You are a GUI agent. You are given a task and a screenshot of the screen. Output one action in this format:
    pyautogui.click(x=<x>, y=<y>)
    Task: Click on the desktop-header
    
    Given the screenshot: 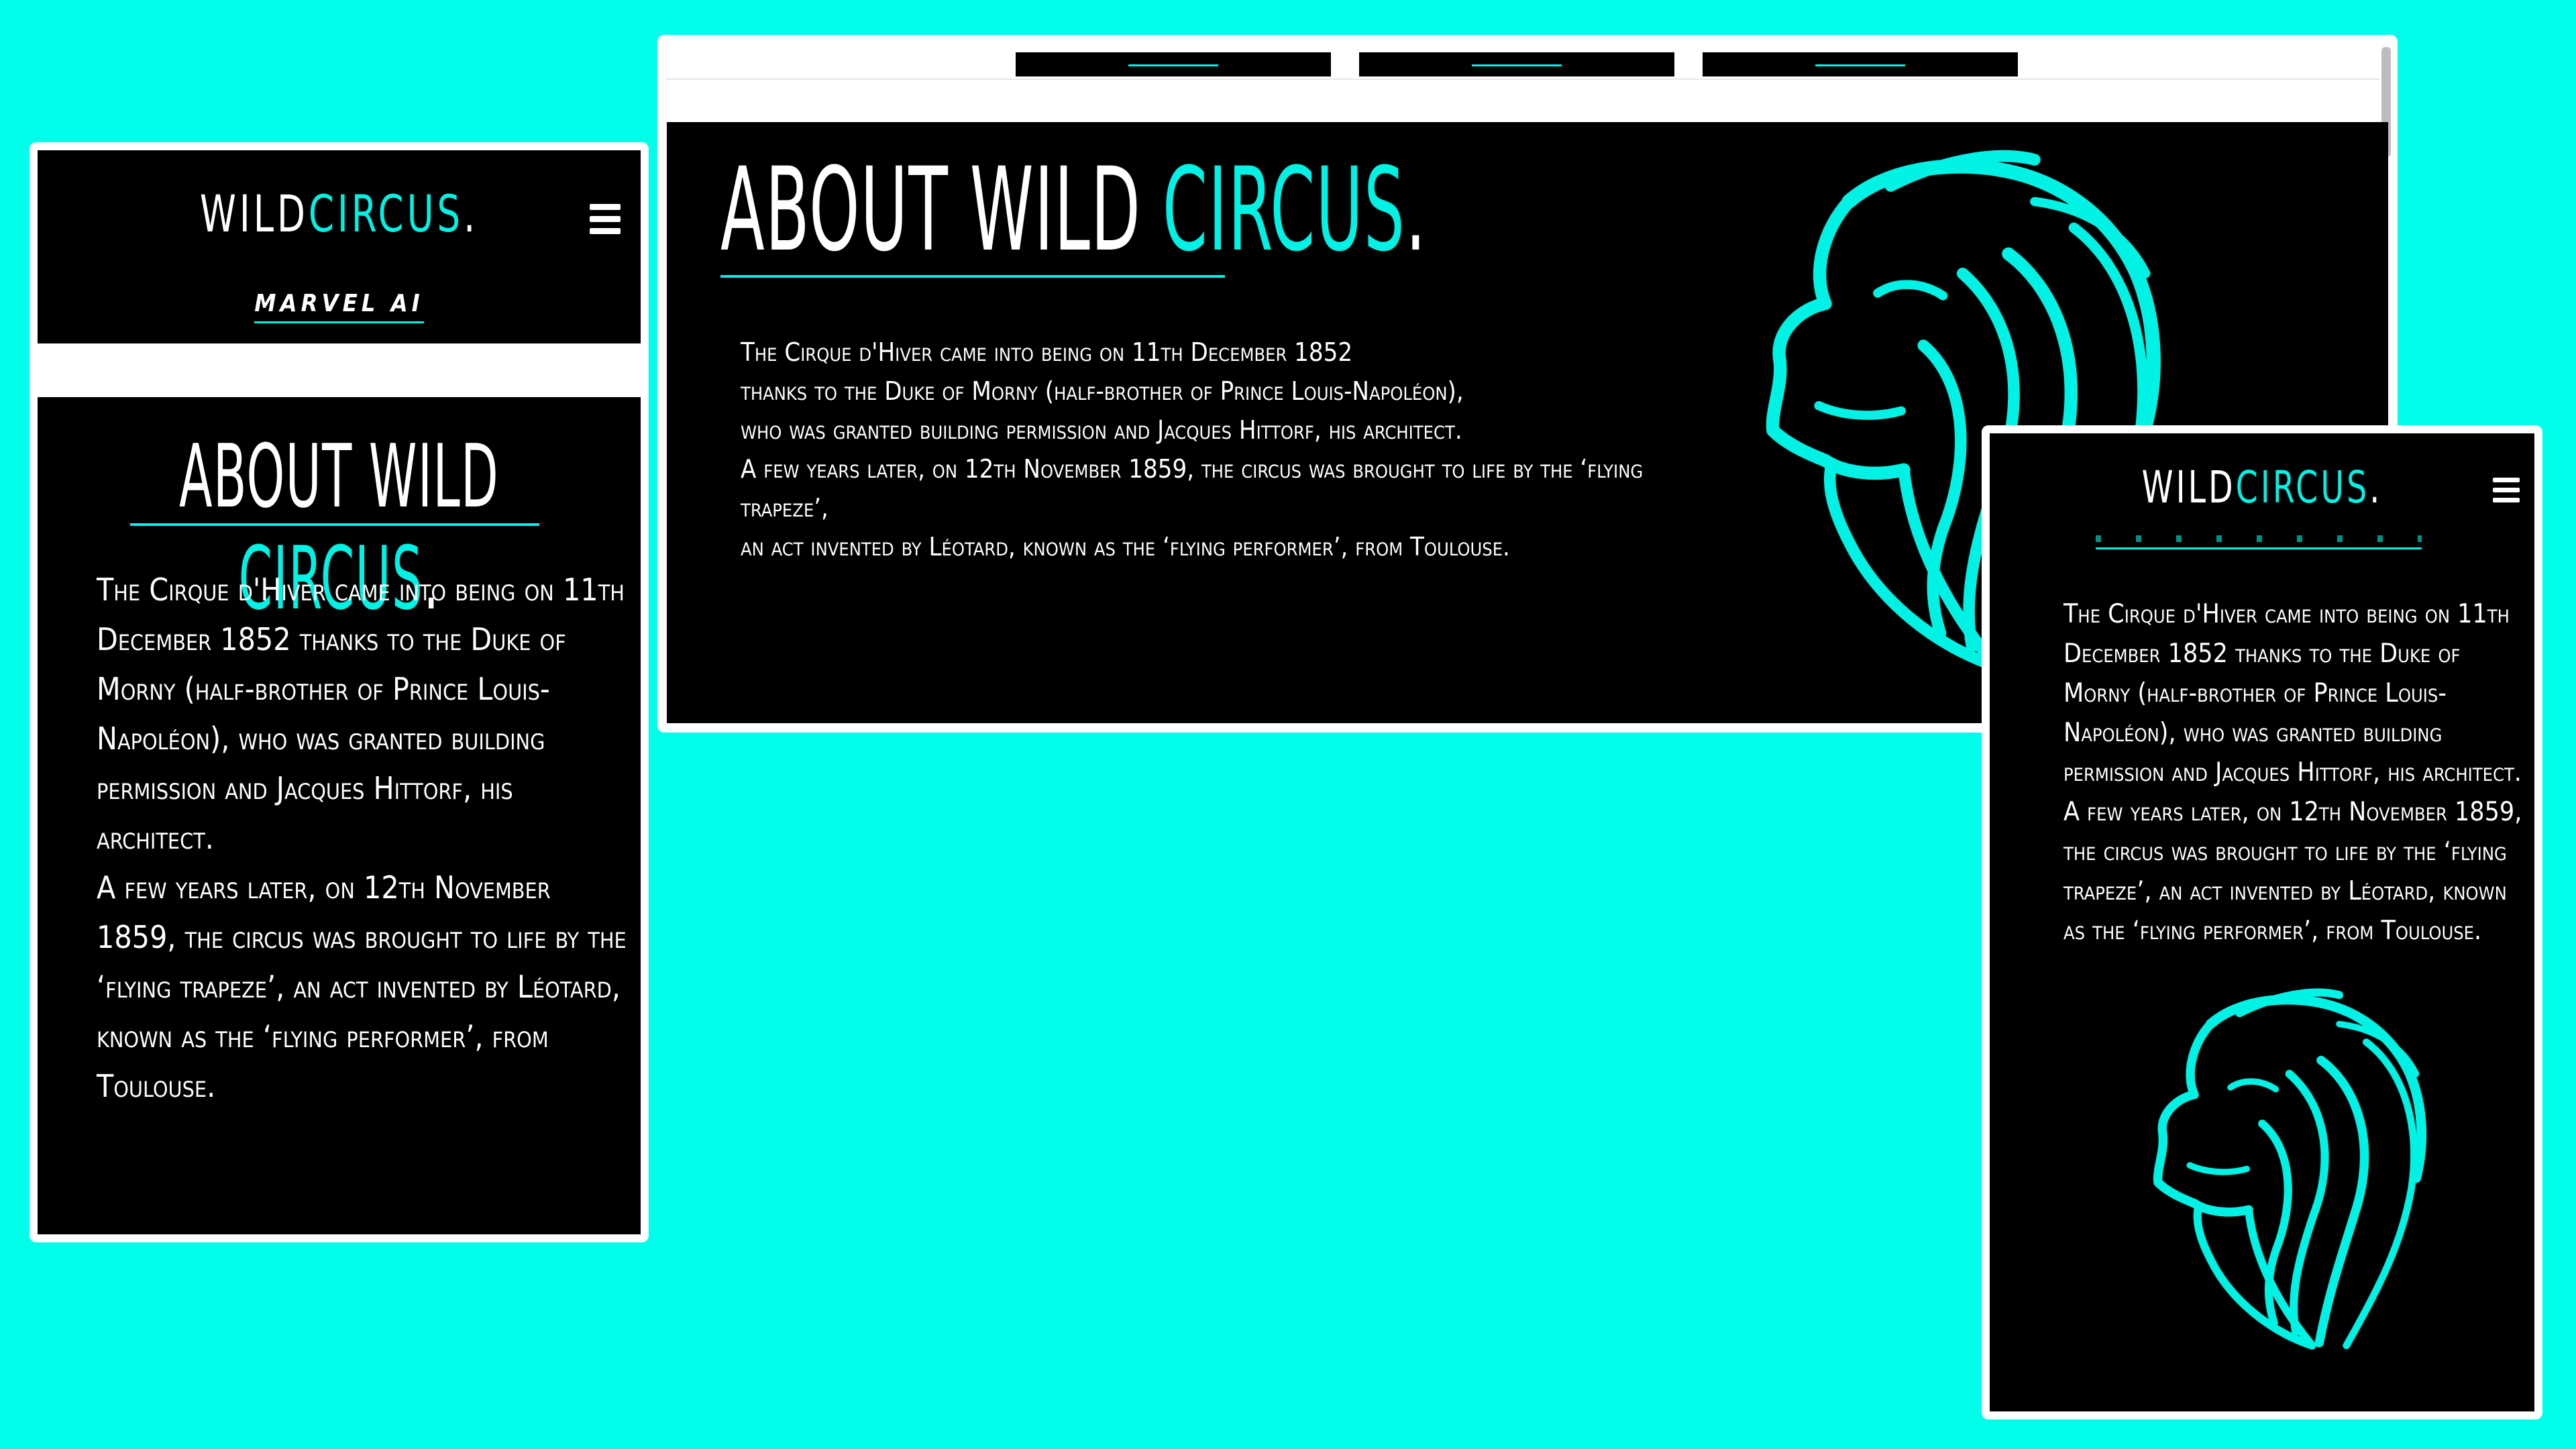 What is the action you would take?
    pyautogui.click(x=1524, y=77)
    